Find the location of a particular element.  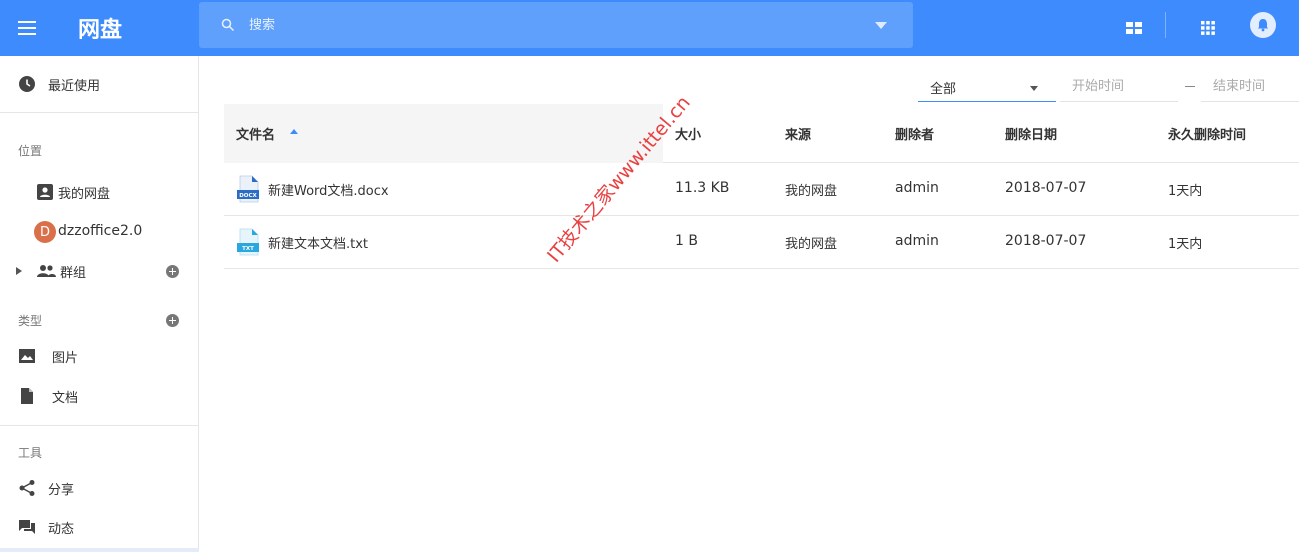

apps-grid-icon is located at coordinates (1208, 28).